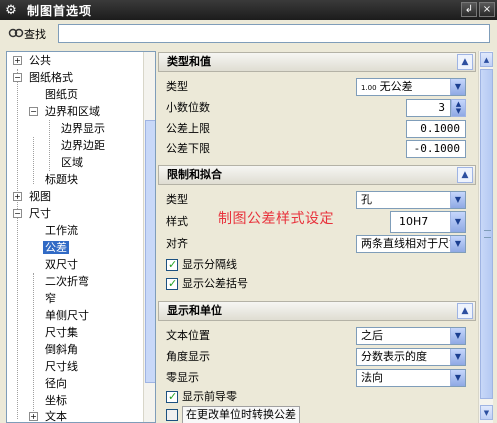 The image size is (497, 423). Describe the element at coordinates (369, 88) in the screenshot. I see `tolerance-type-icon: 1.00` at that location.